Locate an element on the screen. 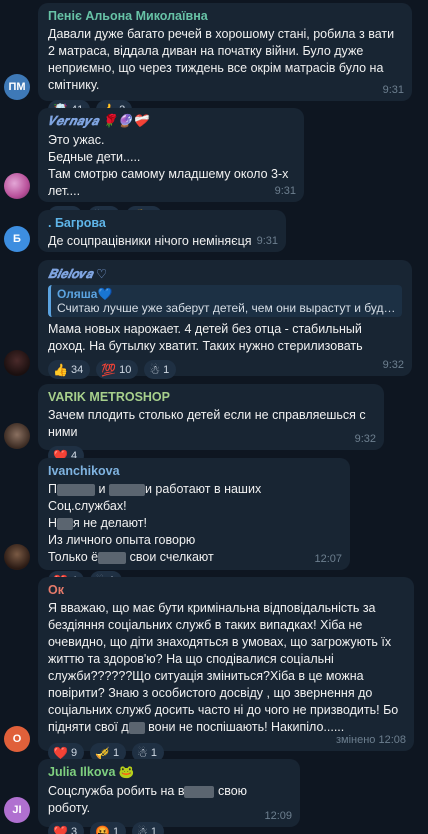 This screenshot has width=428, height=834. reactions: 👍 34 💯 10 ☃ 1 is located at coordinates (225, 369).